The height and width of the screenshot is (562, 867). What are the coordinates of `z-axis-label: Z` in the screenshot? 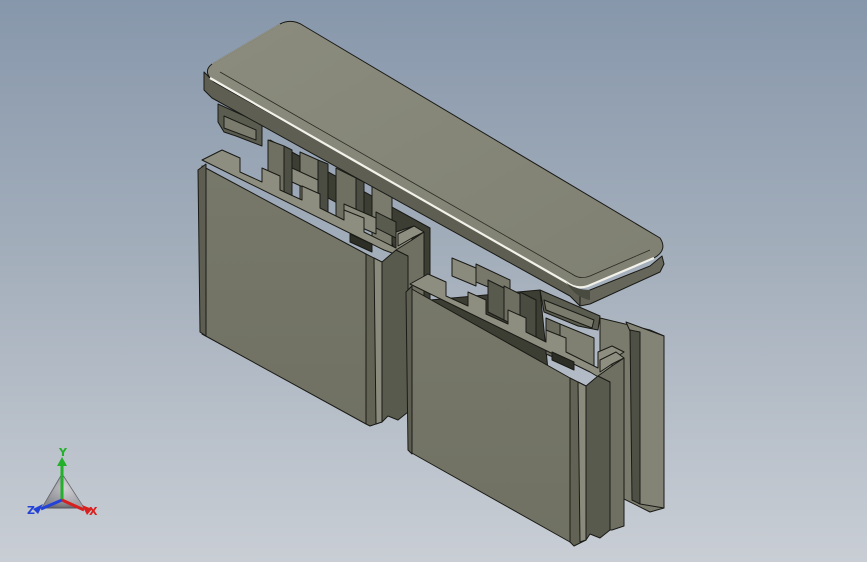 It's located at (31, 510).